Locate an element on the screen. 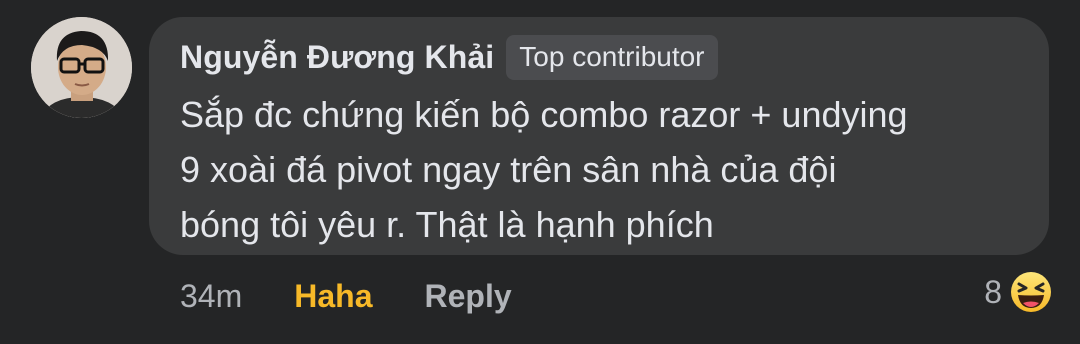 Image resolution: width=1080 pixels, height=344 pixels. reaction-summary: 8 is located at coordinates (1018, 292).